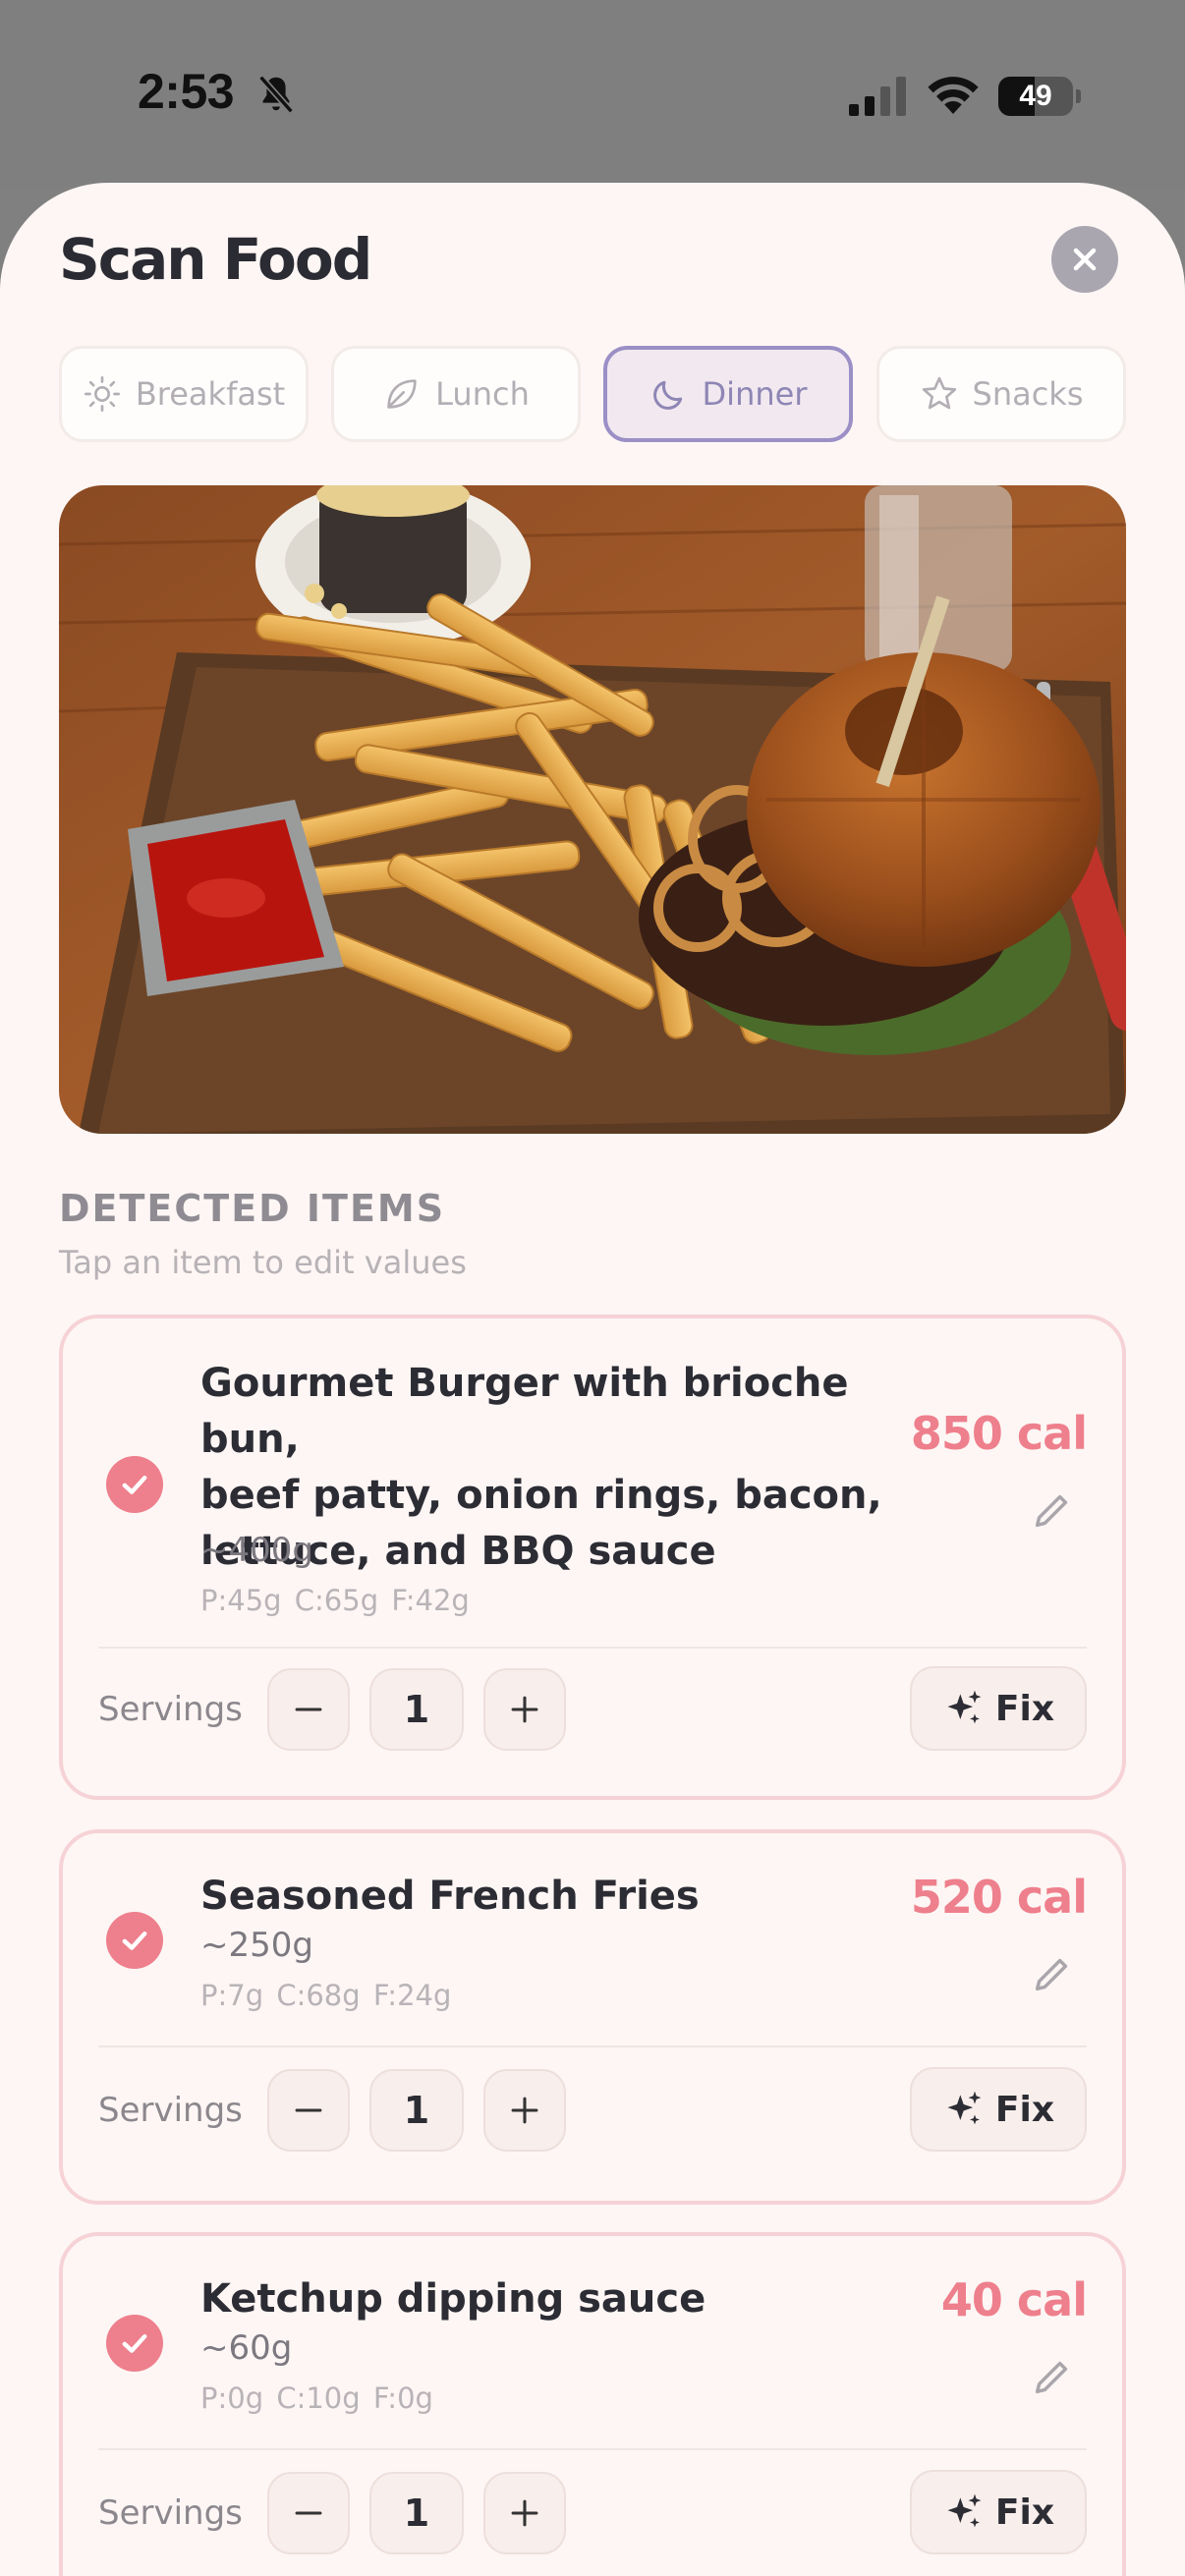 Image resolution: width=1185 pixels, height=2576 pixels. What do you see at coordinates (999, 1897) in the screenshot?
I see `item-calories: 520 cal` at bounding box center [999, 1897].